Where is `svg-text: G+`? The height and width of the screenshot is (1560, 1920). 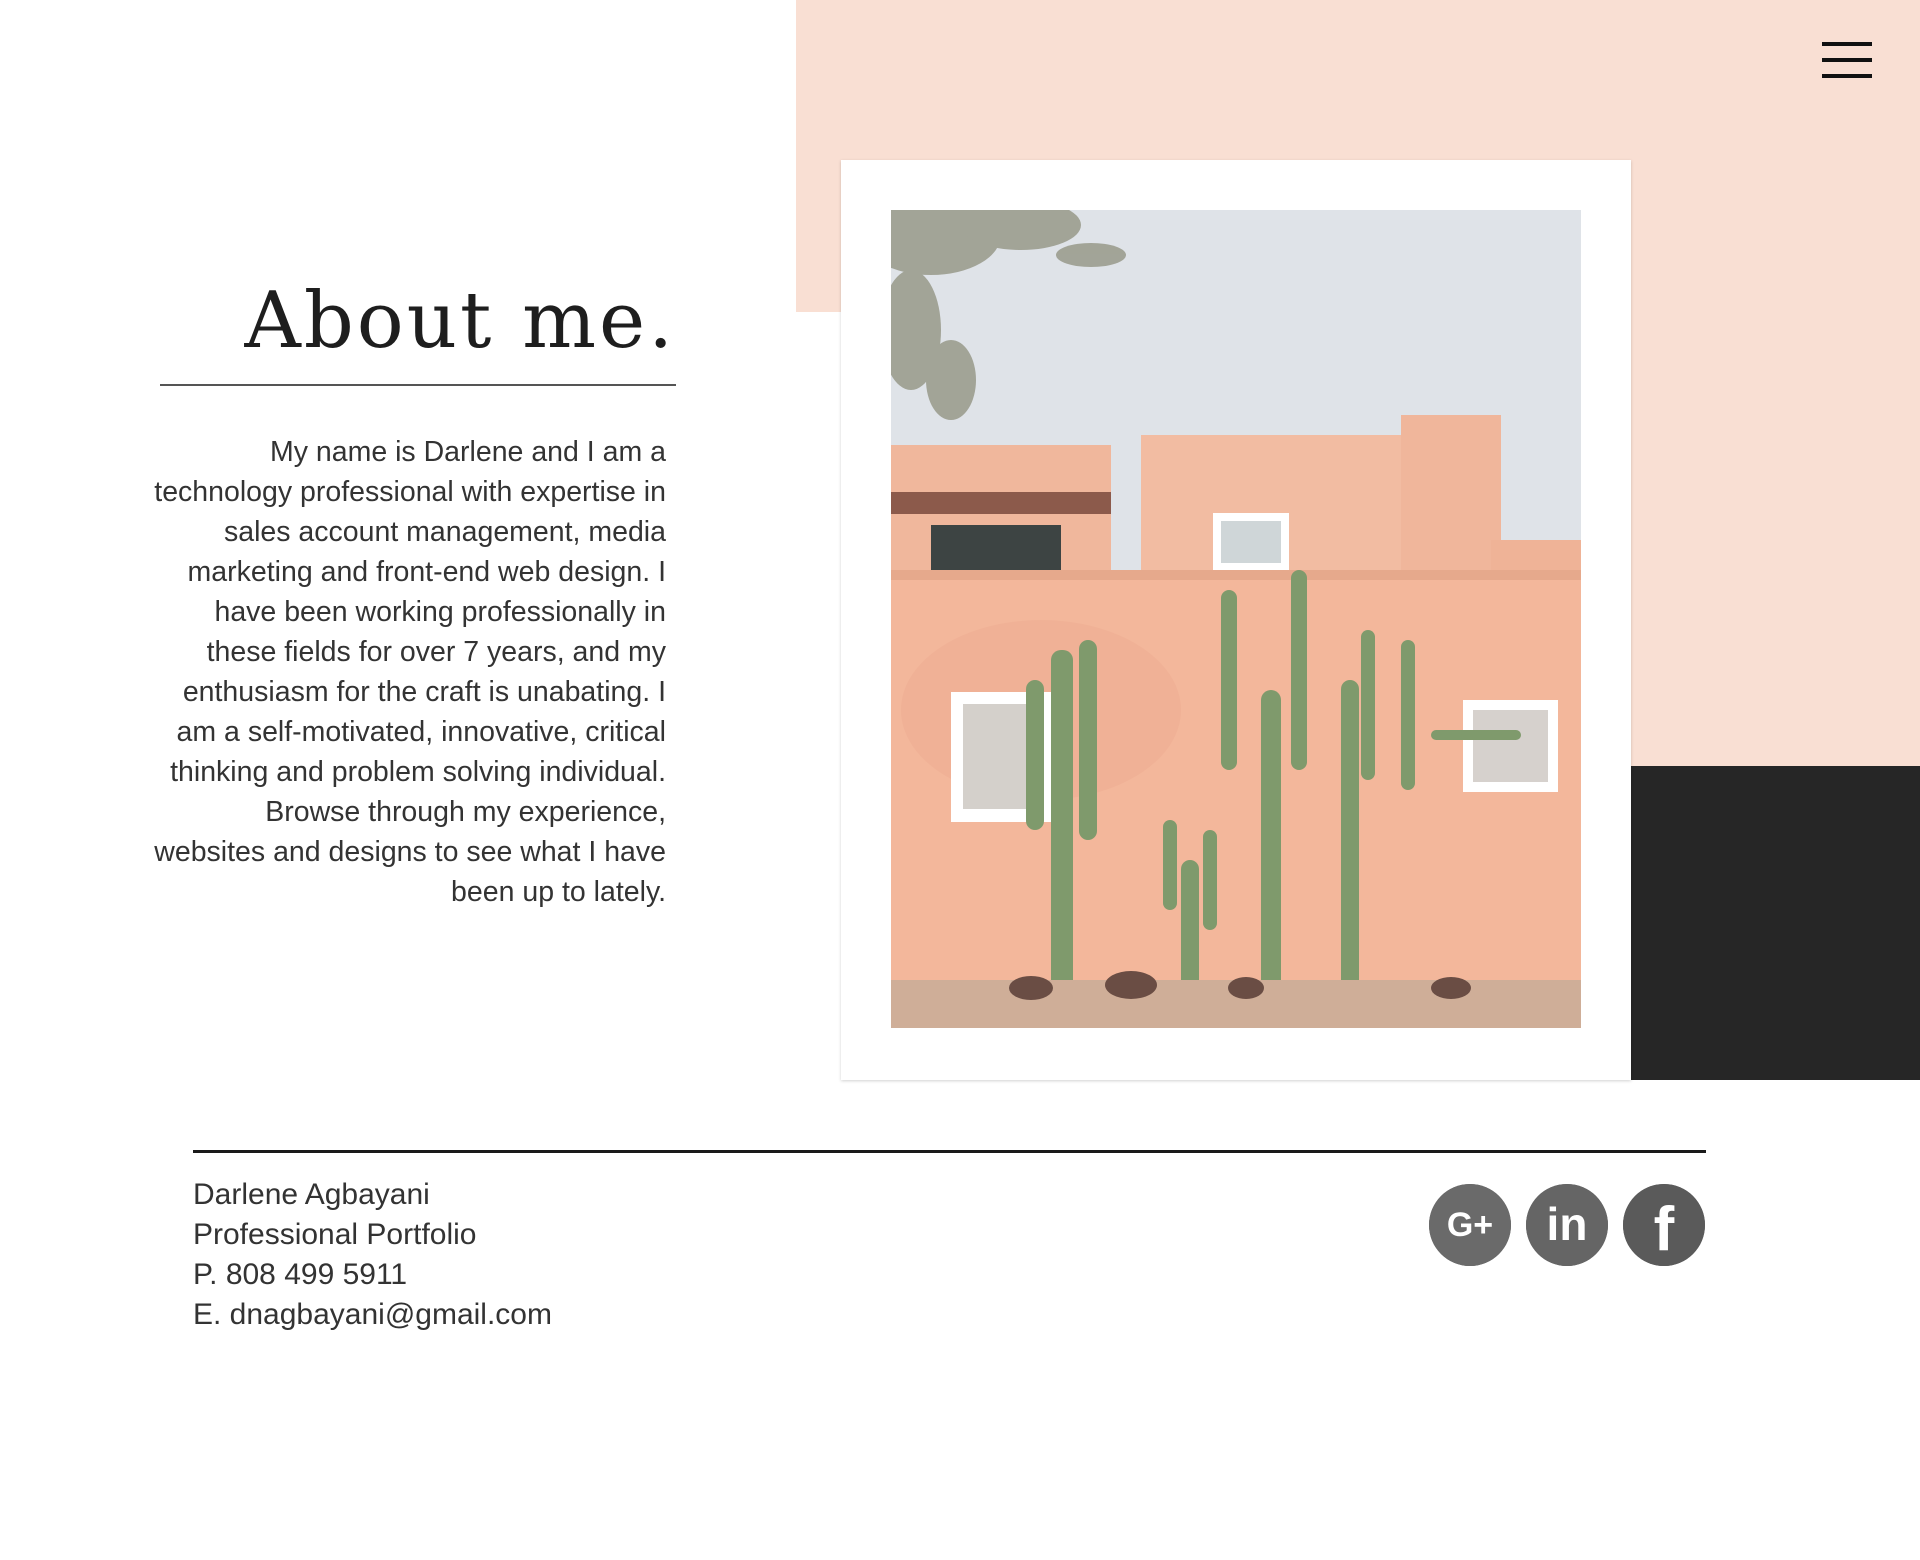
svg-text: G+ is located at coordinates (1470, 1225).